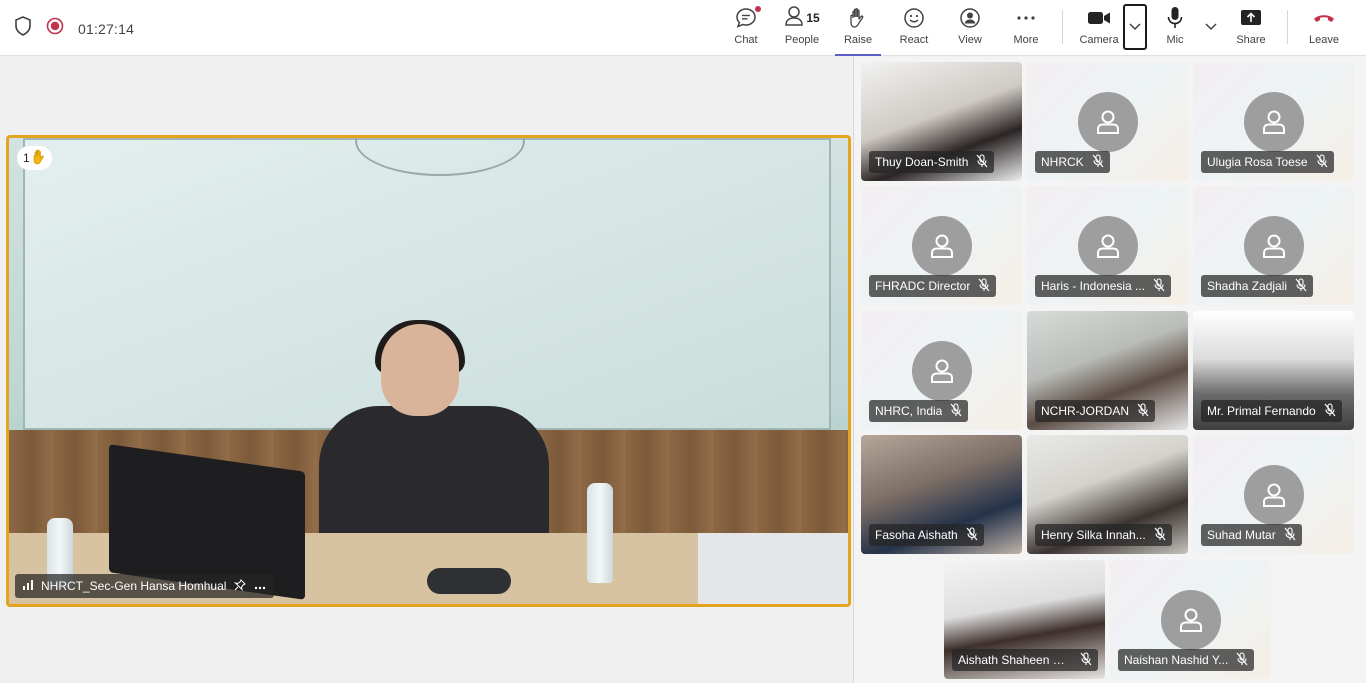  What do you see at coordinates (440, 157) in the screenshot?
I see `emblem` at bounding box center [440, 157].